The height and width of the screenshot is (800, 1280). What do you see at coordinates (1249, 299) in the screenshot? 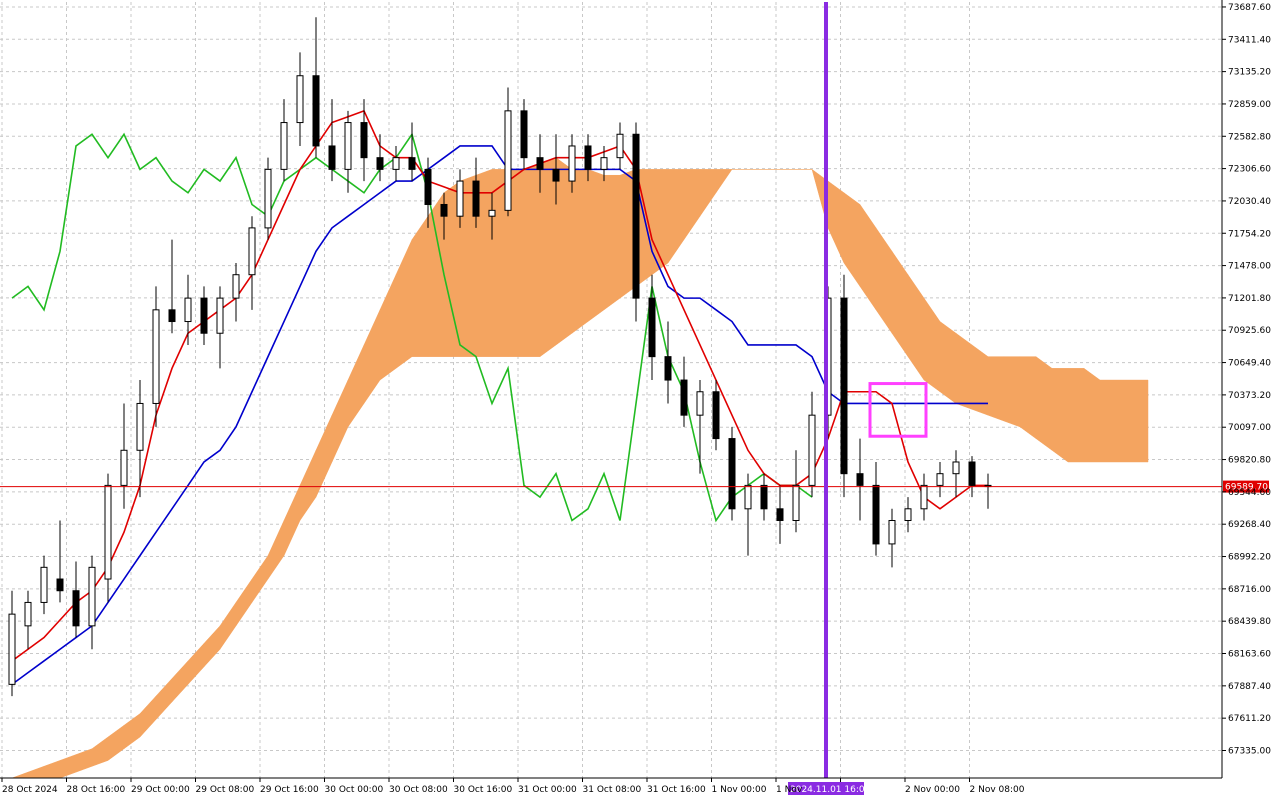
I see `y-tick-label: 71201.80` at bounding box center [1249, 299].